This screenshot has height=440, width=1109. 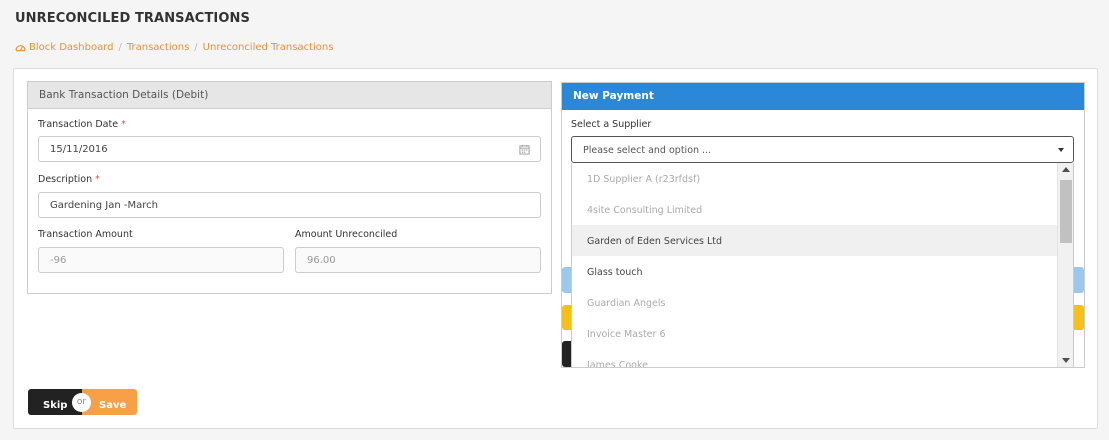 What do you see at coordinates (1079, 317) in the screenshot?
I see `yellow-button-edge` at bounding box center [1079, 317].